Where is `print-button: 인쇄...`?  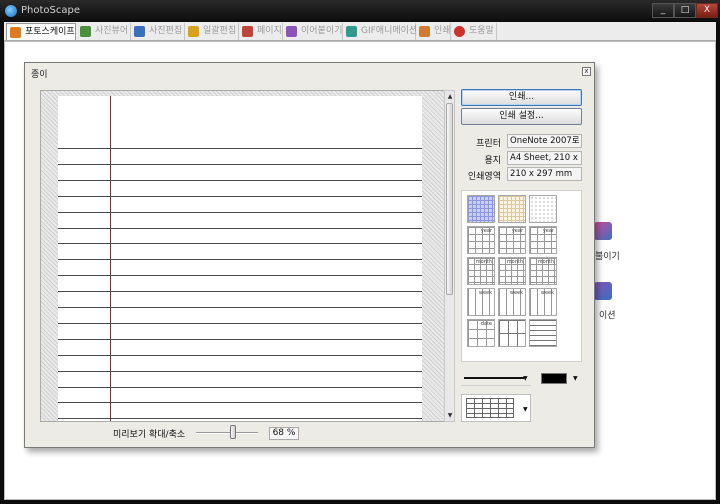 print-button: 인쇄... is located at coordinates (521, 97).